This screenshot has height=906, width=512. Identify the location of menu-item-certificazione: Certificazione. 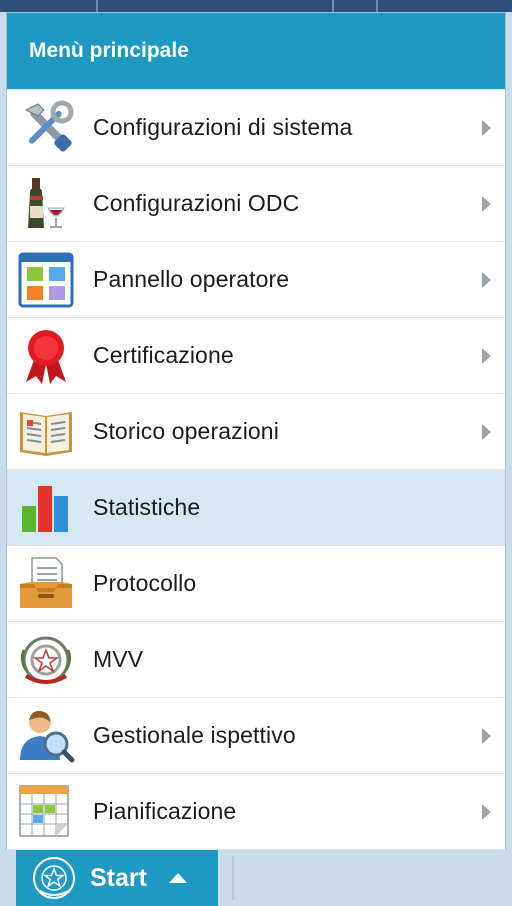
(256, 356).